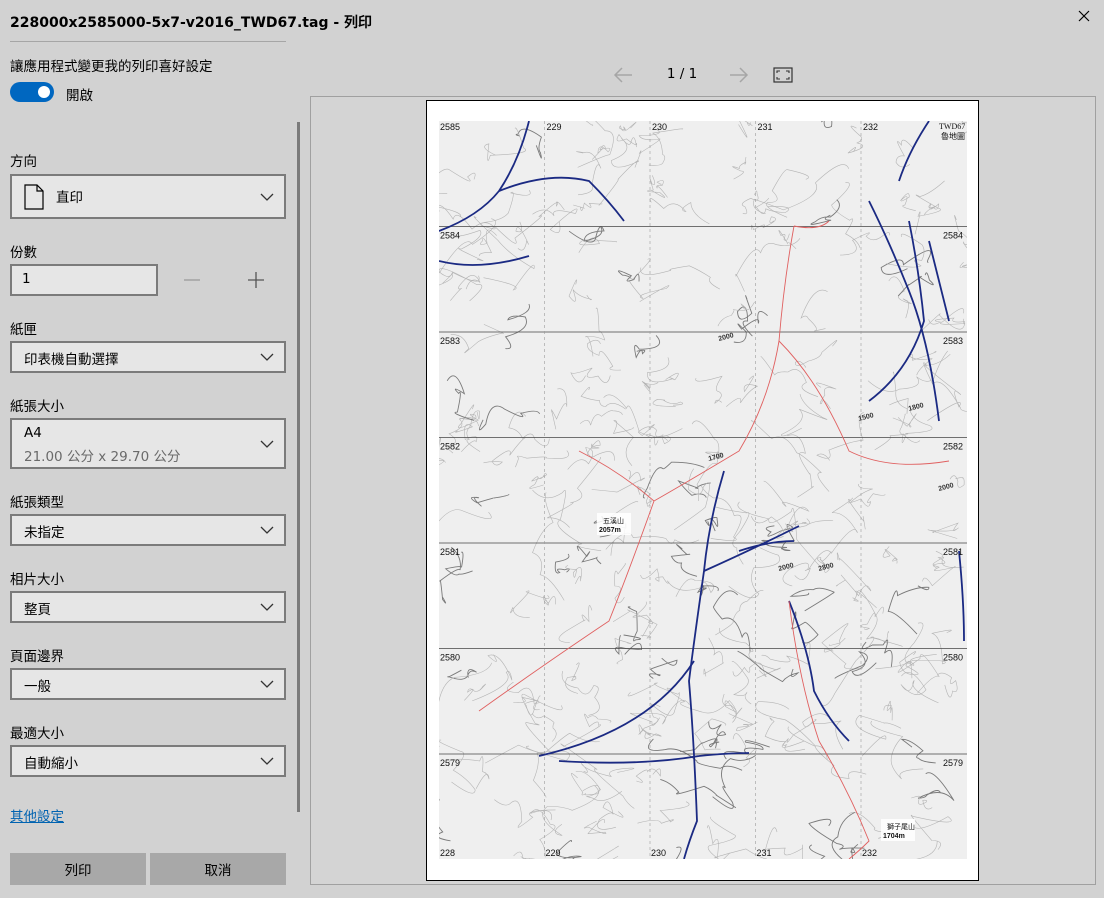 The height and width of the screenshot is (898, 1104). Describe the element at coordinates (148, 607) in the screenshot. I see `photo-size-select: 整頁` at that location.